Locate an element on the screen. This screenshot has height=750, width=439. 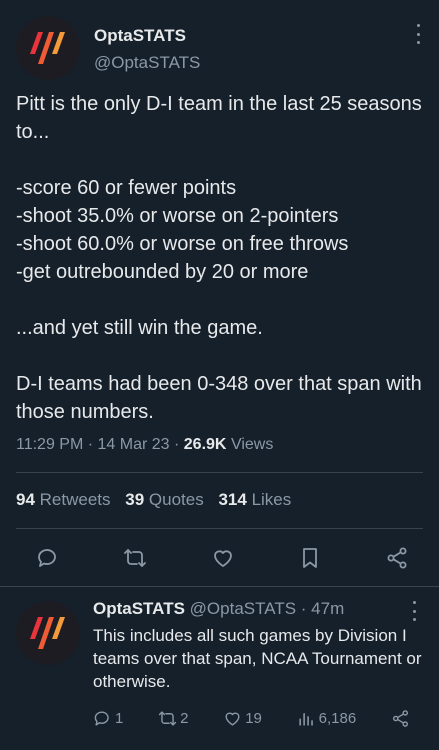
likes-label: Likes is located at coordinates (272, 499).